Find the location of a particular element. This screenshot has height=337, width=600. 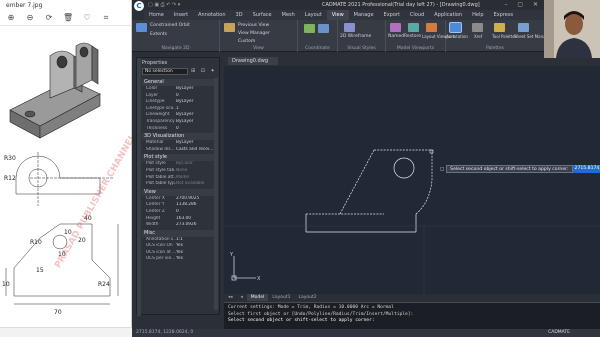

property-row: Center Z 0 is located at coordinates (178, 212).